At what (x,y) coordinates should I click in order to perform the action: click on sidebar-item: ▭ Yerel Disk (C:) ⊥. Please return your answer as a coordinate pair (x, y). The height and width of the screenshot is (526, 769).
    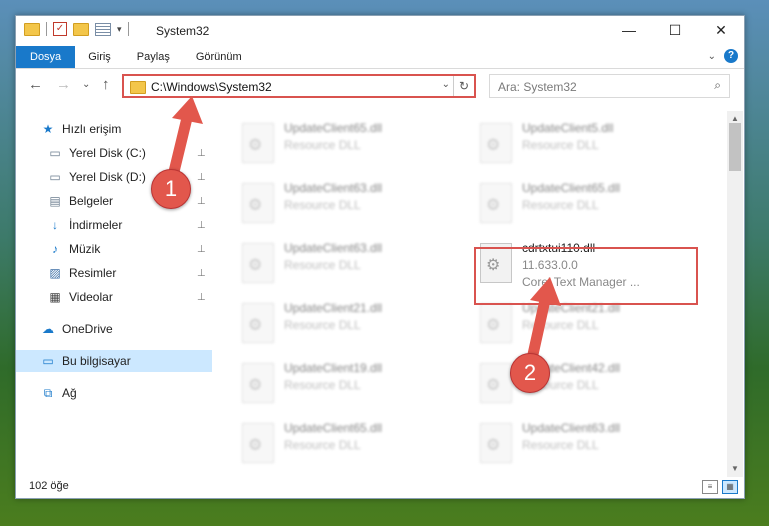
    Looking at the image, I should click on (114, 153).